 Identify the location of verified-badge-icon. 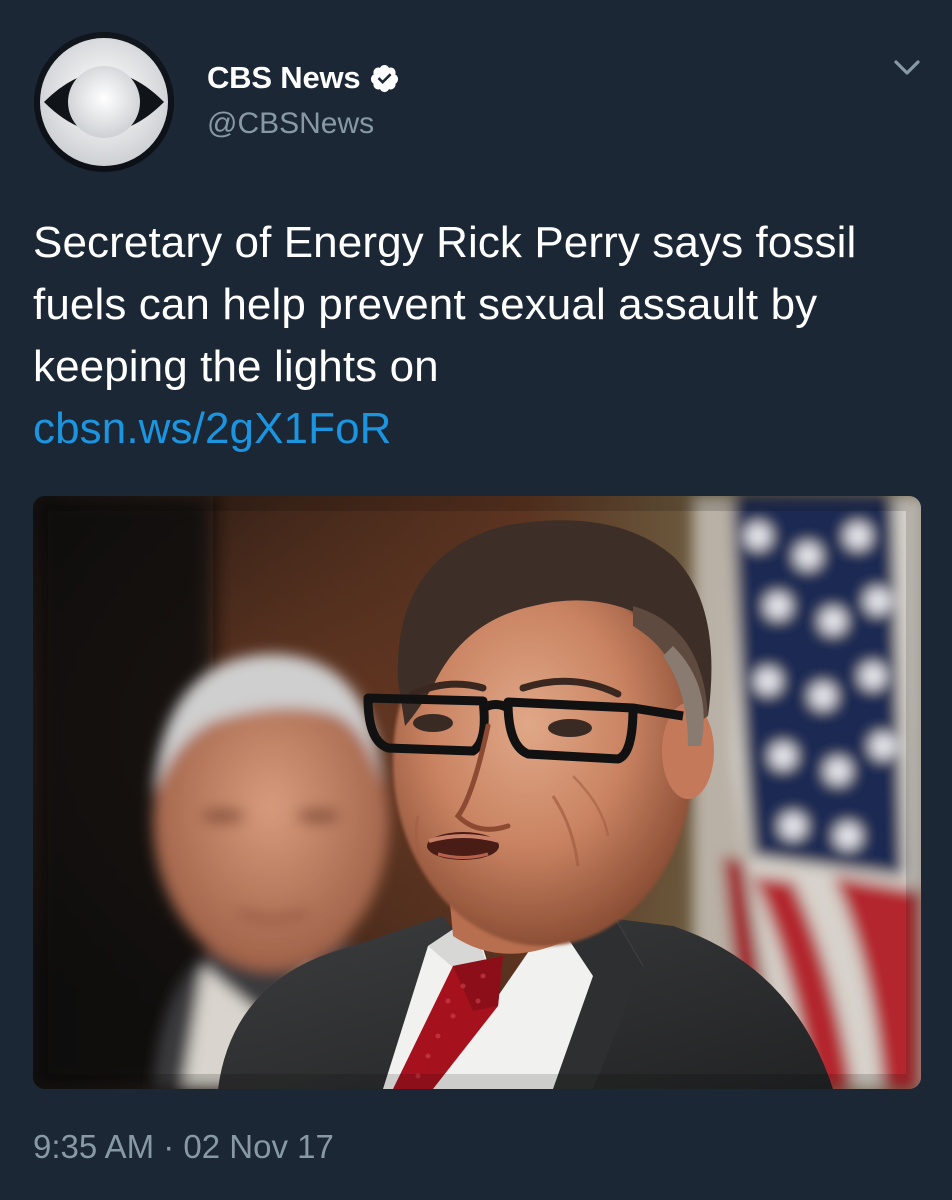
(385, 78).